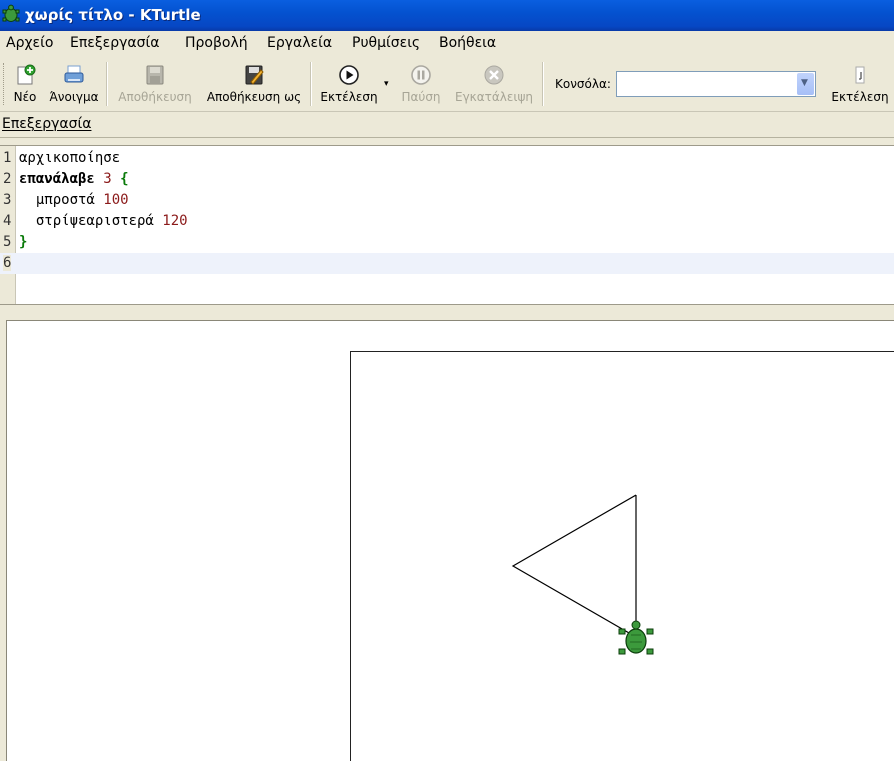 The image size is (894, 761). I want to click on triangle-path, so click(574, 566).